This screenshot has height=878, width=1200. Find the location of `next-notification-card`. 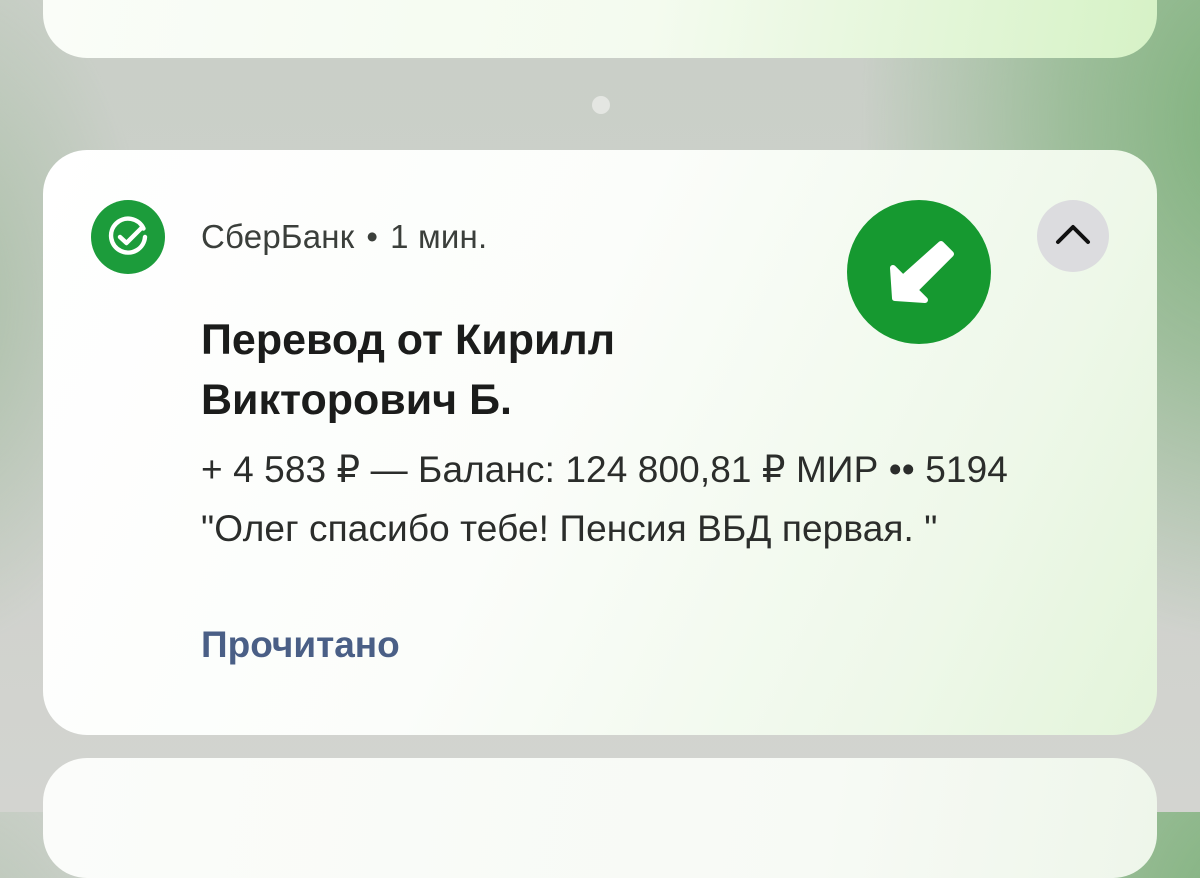

next-notification-card is located at coordinates (600, 818).